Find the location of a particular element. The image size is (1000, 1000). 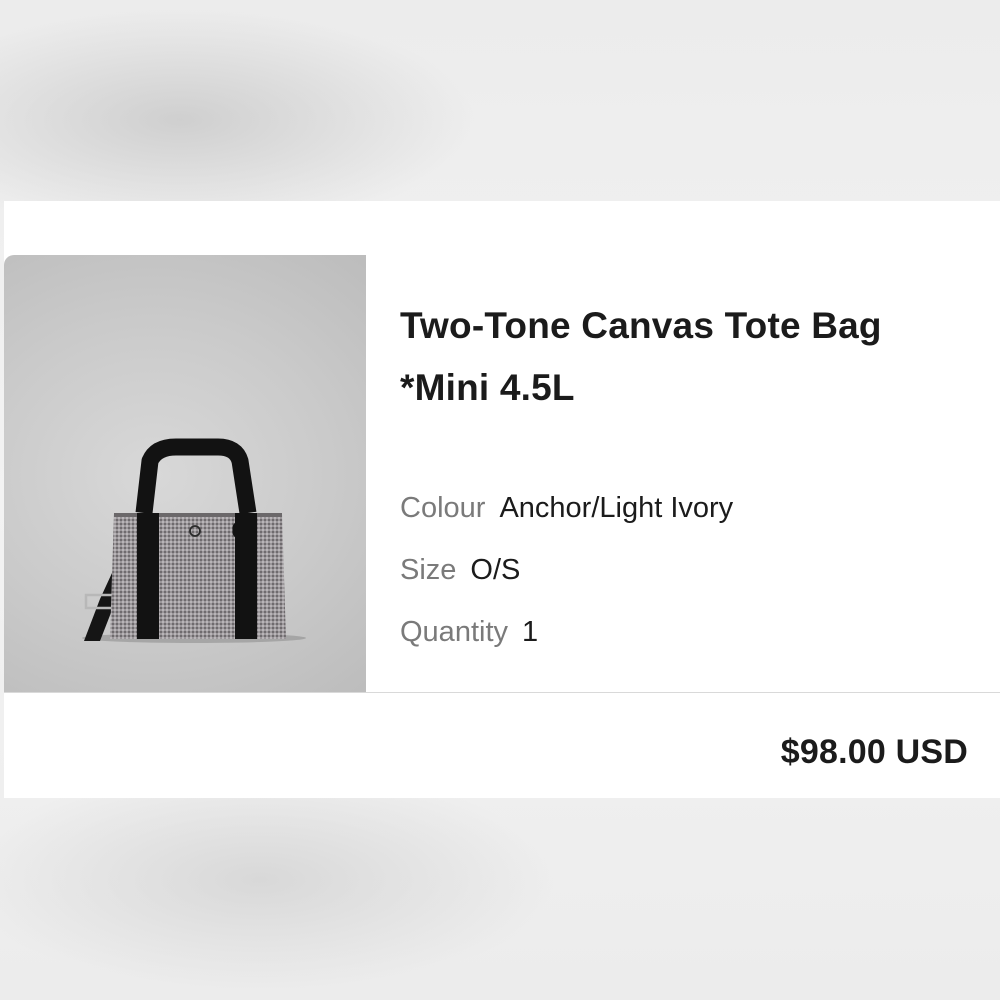

attribute-value: 1 is located at coordinates (530, 632).